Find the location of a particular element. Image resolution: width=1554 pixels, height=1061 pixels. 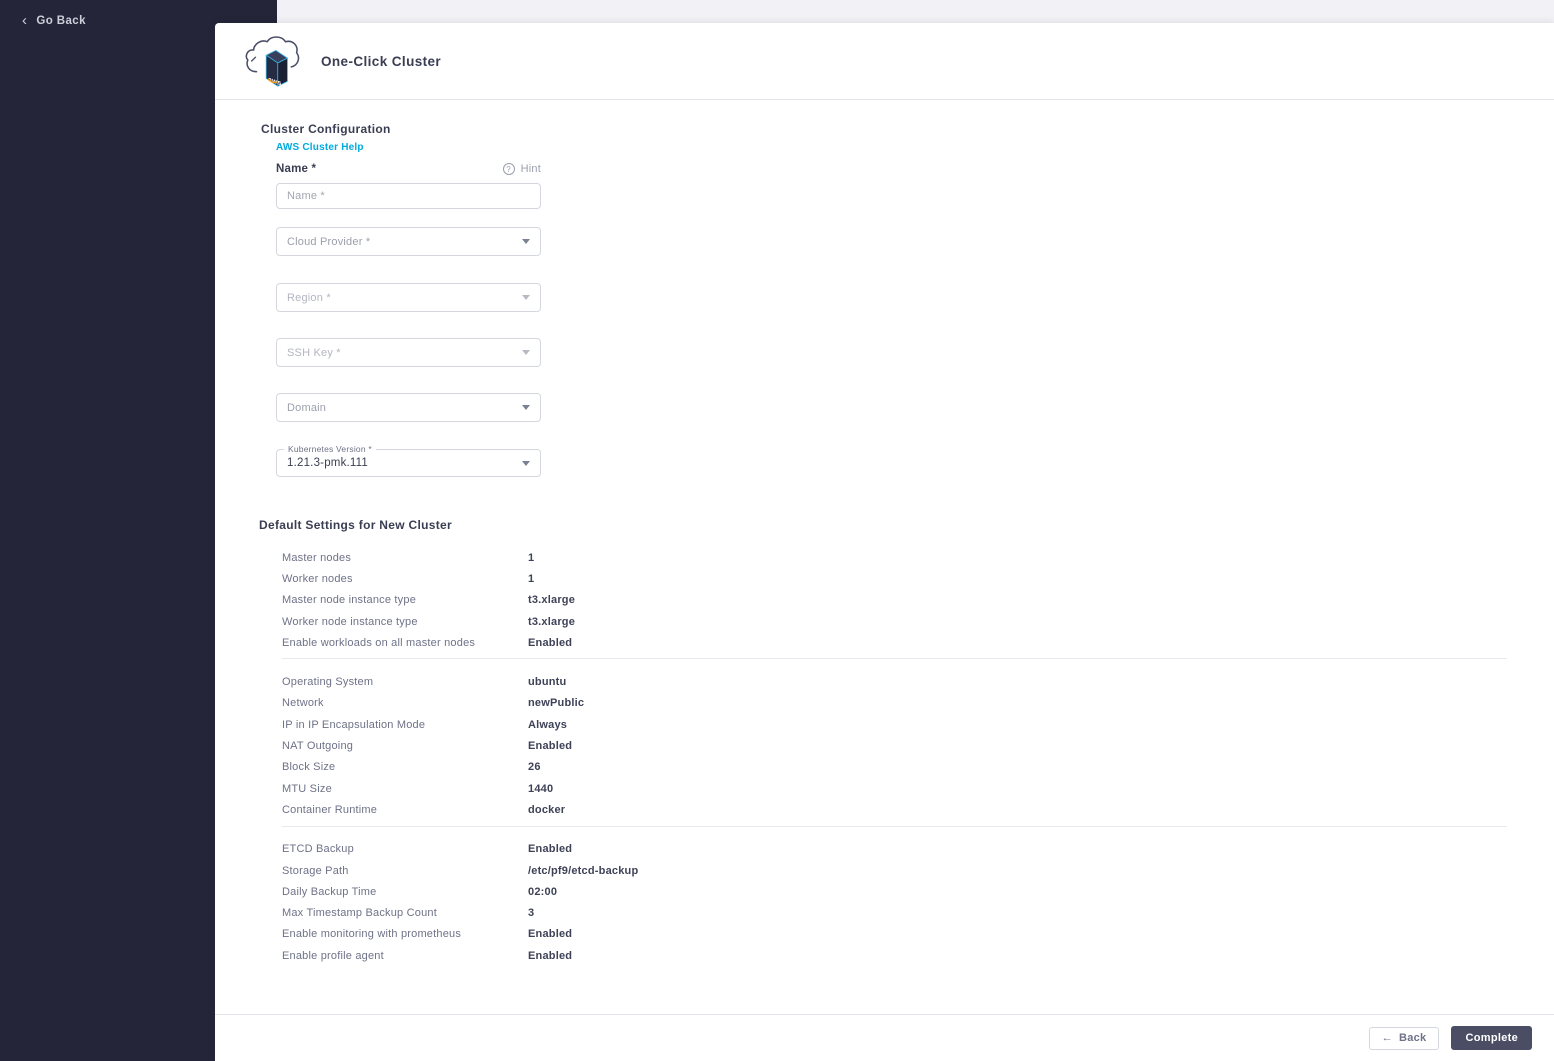

default-settings-heading: Default Settings for New Cluster is located at coordinates (355, 525).